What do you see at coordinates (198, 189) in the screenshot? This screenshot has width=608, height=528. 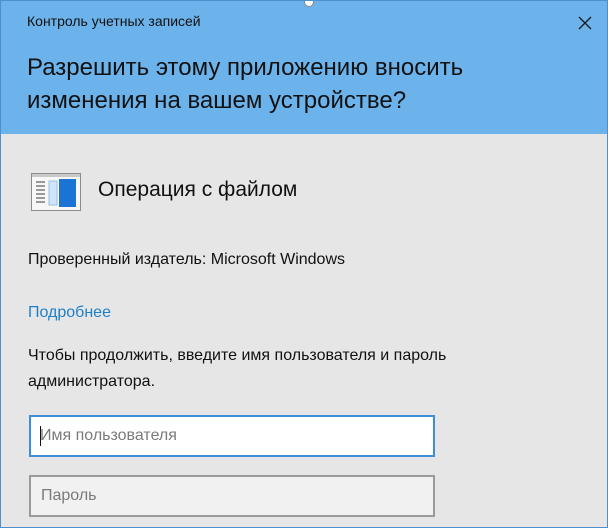 I see `app-name: Операция с файлом` at bounding box center [198, 189].